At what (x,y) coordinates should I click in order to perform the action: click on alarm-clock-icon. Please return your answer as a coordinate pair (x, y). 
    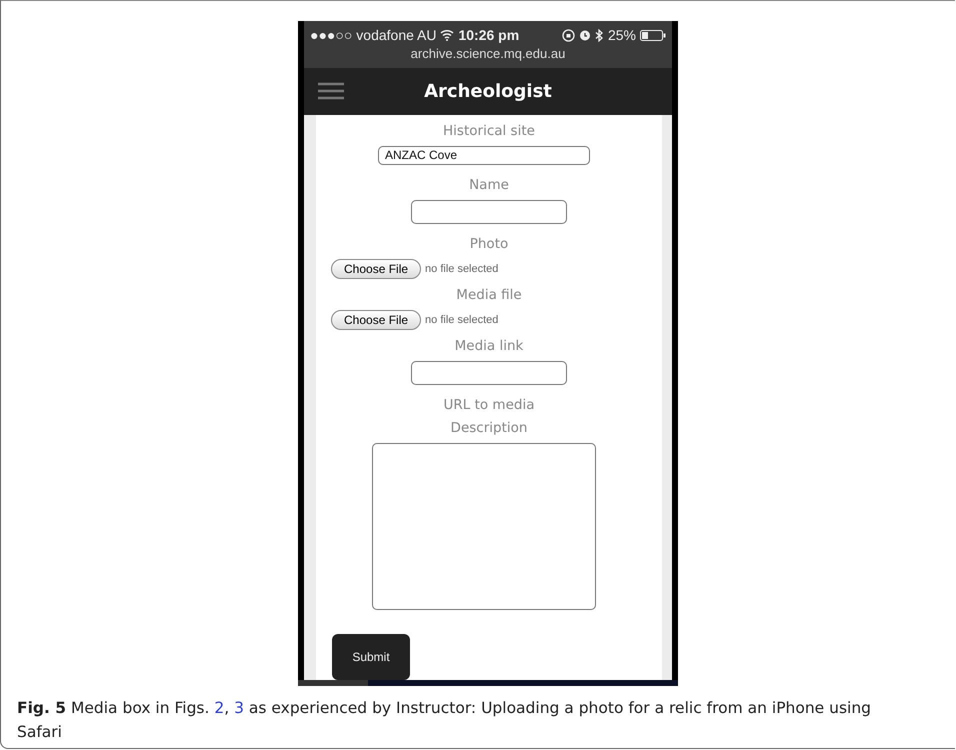
    Looking at the image, I should click on (584, 35).